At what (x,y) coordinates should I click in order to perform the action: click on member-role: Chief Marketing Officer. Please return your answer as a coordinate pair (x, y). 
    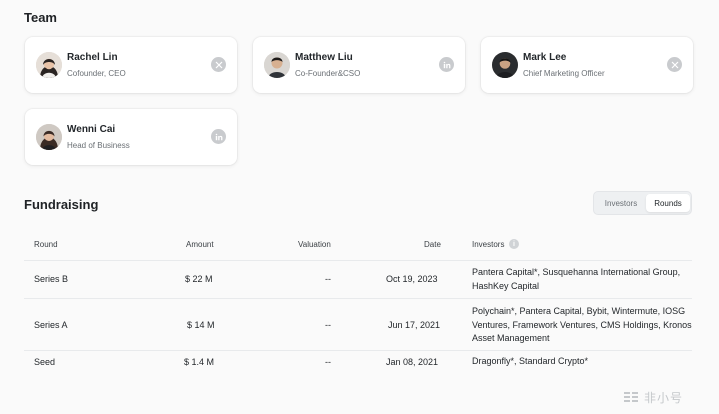
    Looking at the image, I should click on (564, 73).